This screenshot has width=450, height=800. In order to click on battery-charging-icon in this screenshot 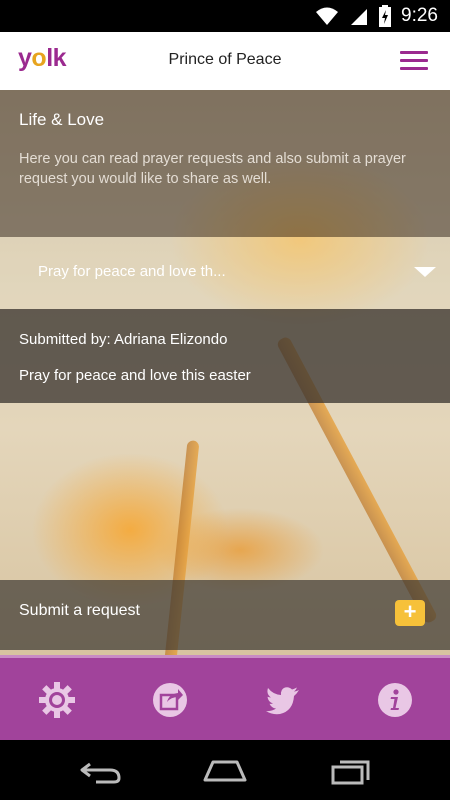, I will do `click(385, 16)`.